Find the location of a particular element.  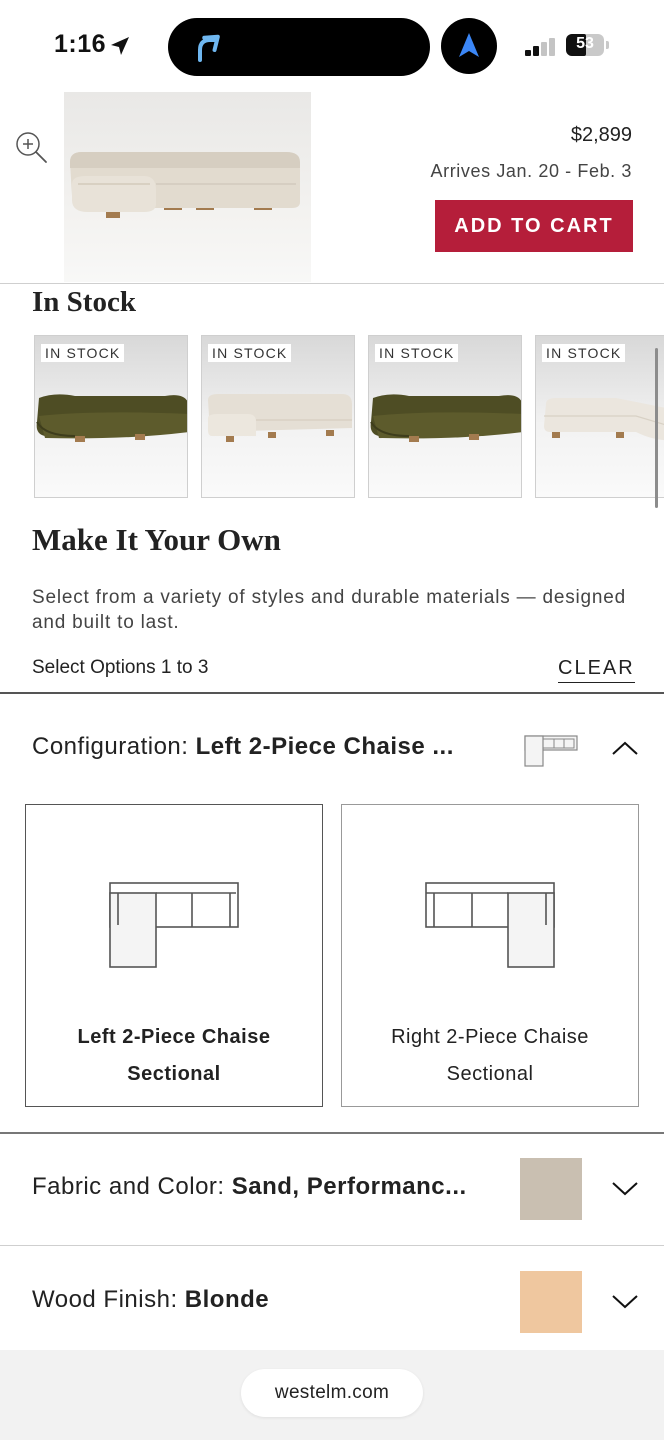

battery-percent: 53 is located at coordinates (585, 43).